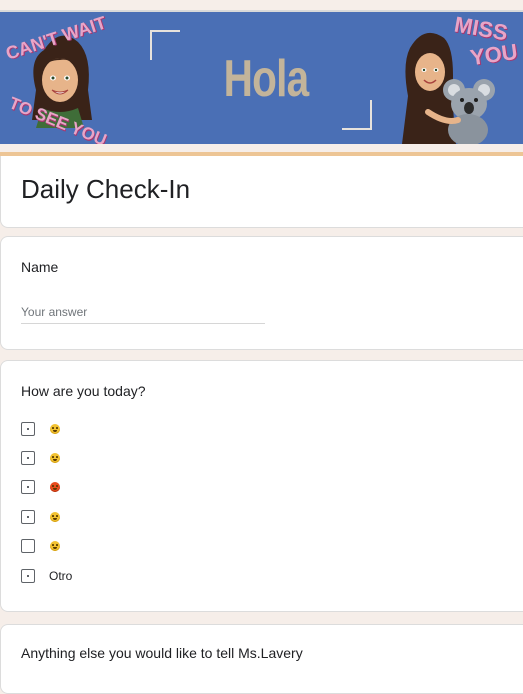 The width and height of the screenshot is (523, 694). I want to click on form-title-card: Daily Check-In, so click(261, 192).